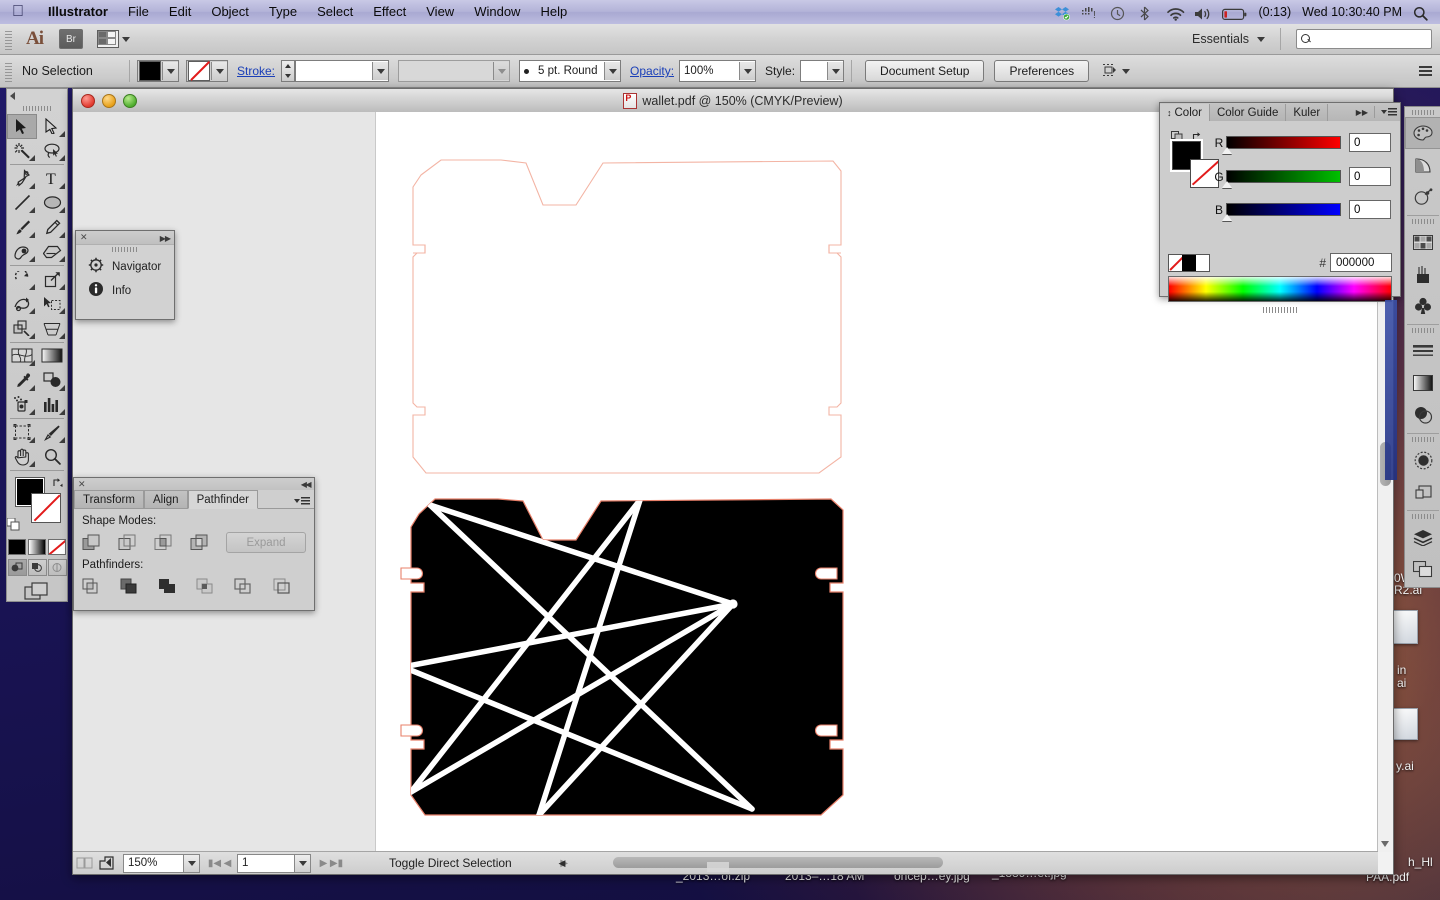  What do you see at coordinates (46, 508) in the screenshot?
I see `toolbox-stroke-swatch` at bounding box center [46, 508].